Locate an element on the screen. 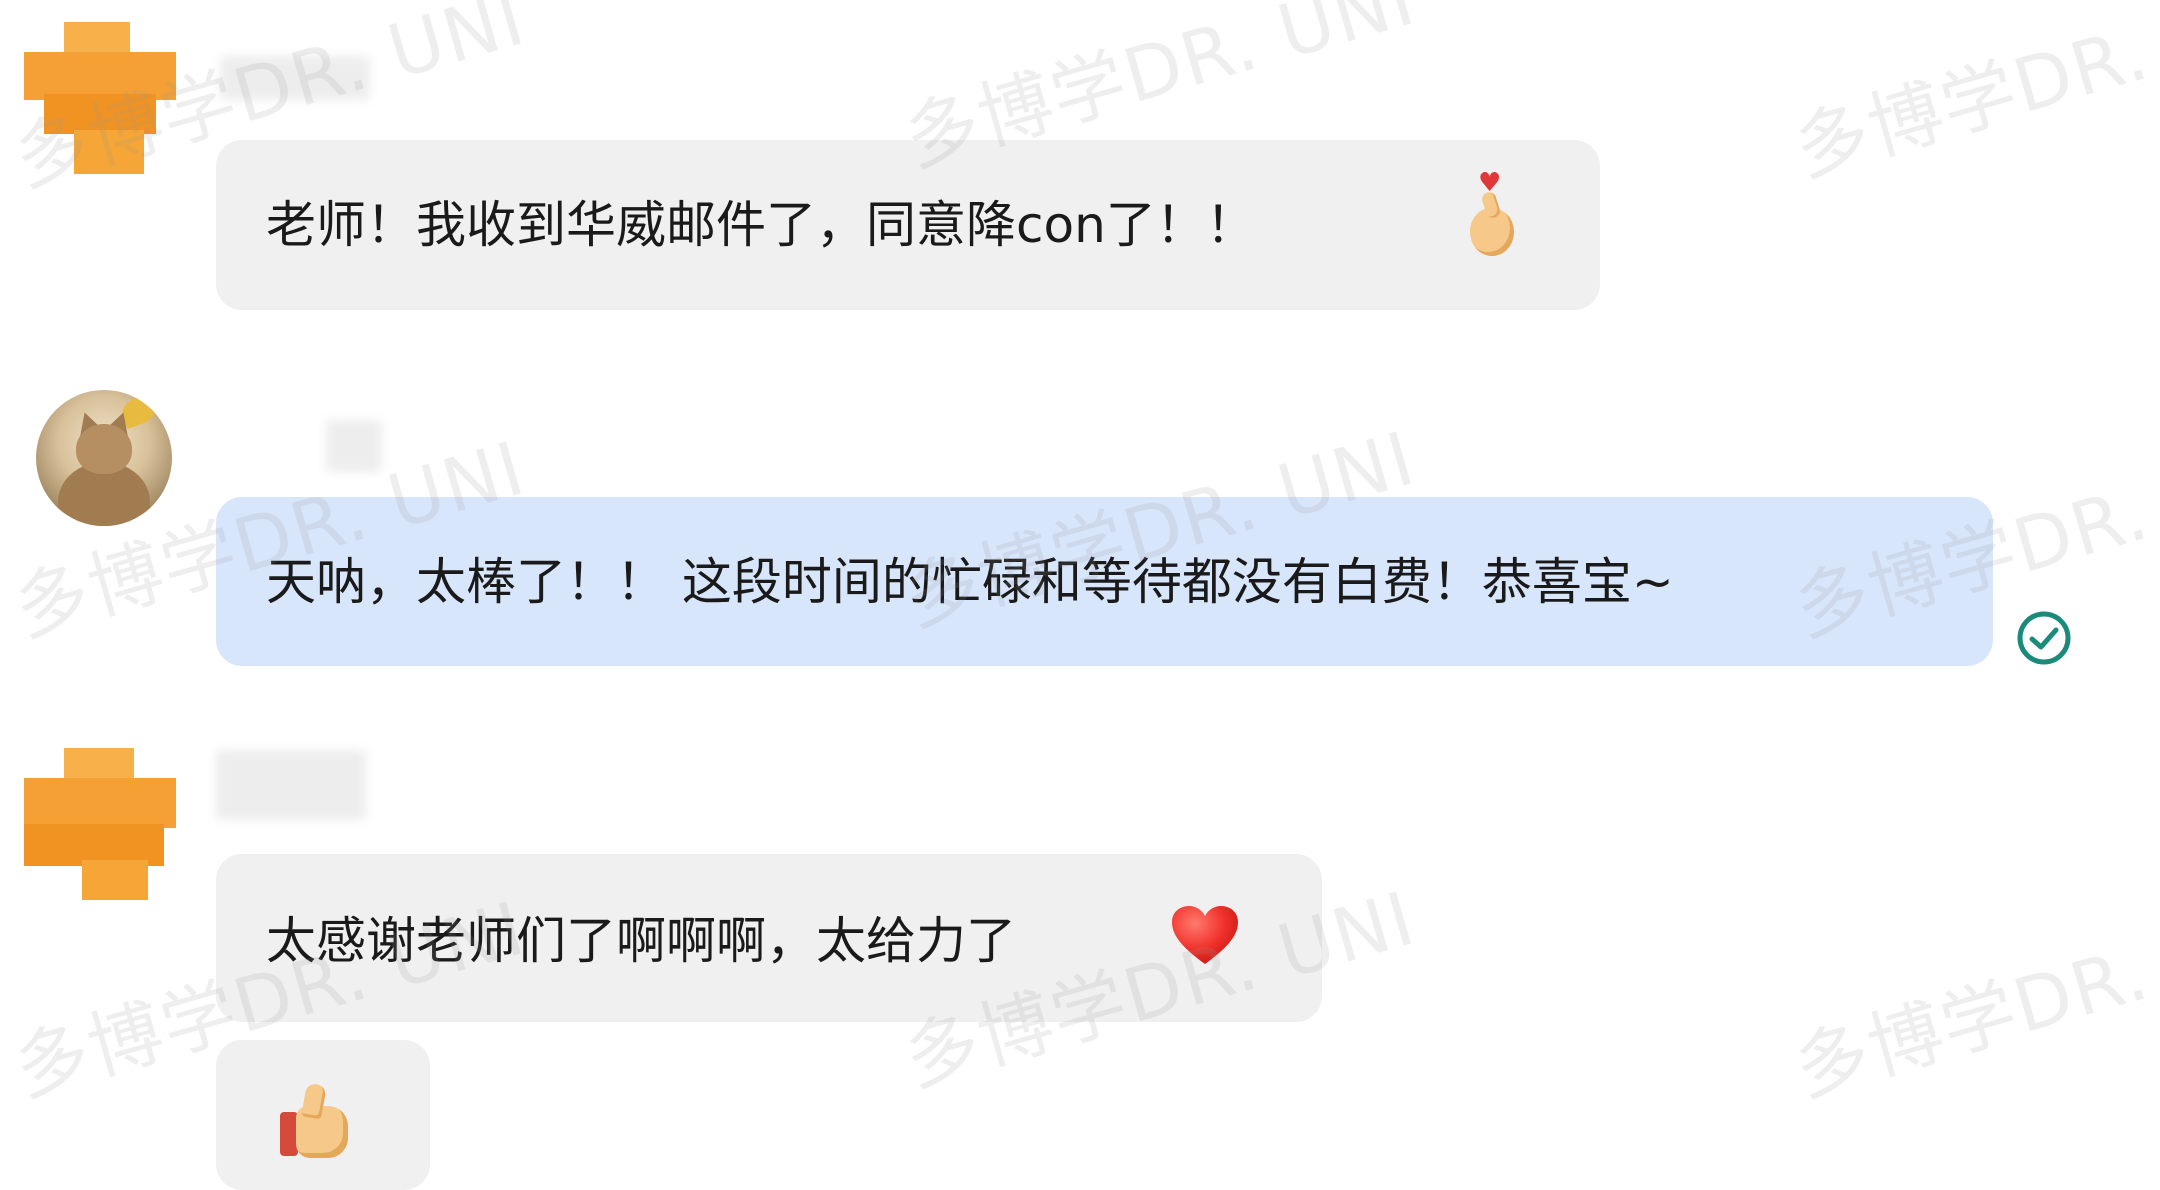 This screenshot has width=2160, height=1190. red-heart-icon is located at coordinates (1205, 935).